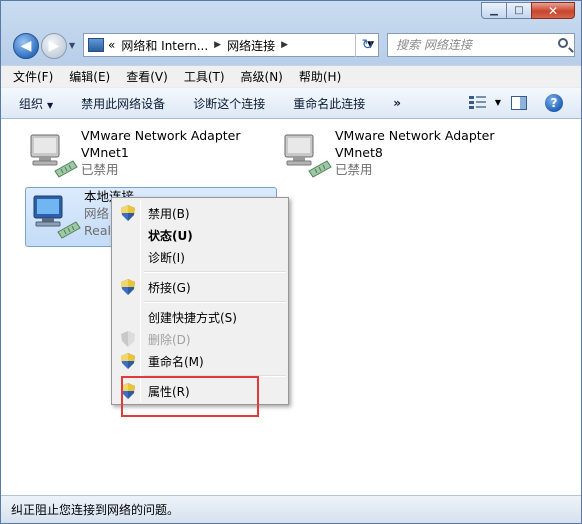  I want to click on menu-help: 帮助(H), so click(320, 76).